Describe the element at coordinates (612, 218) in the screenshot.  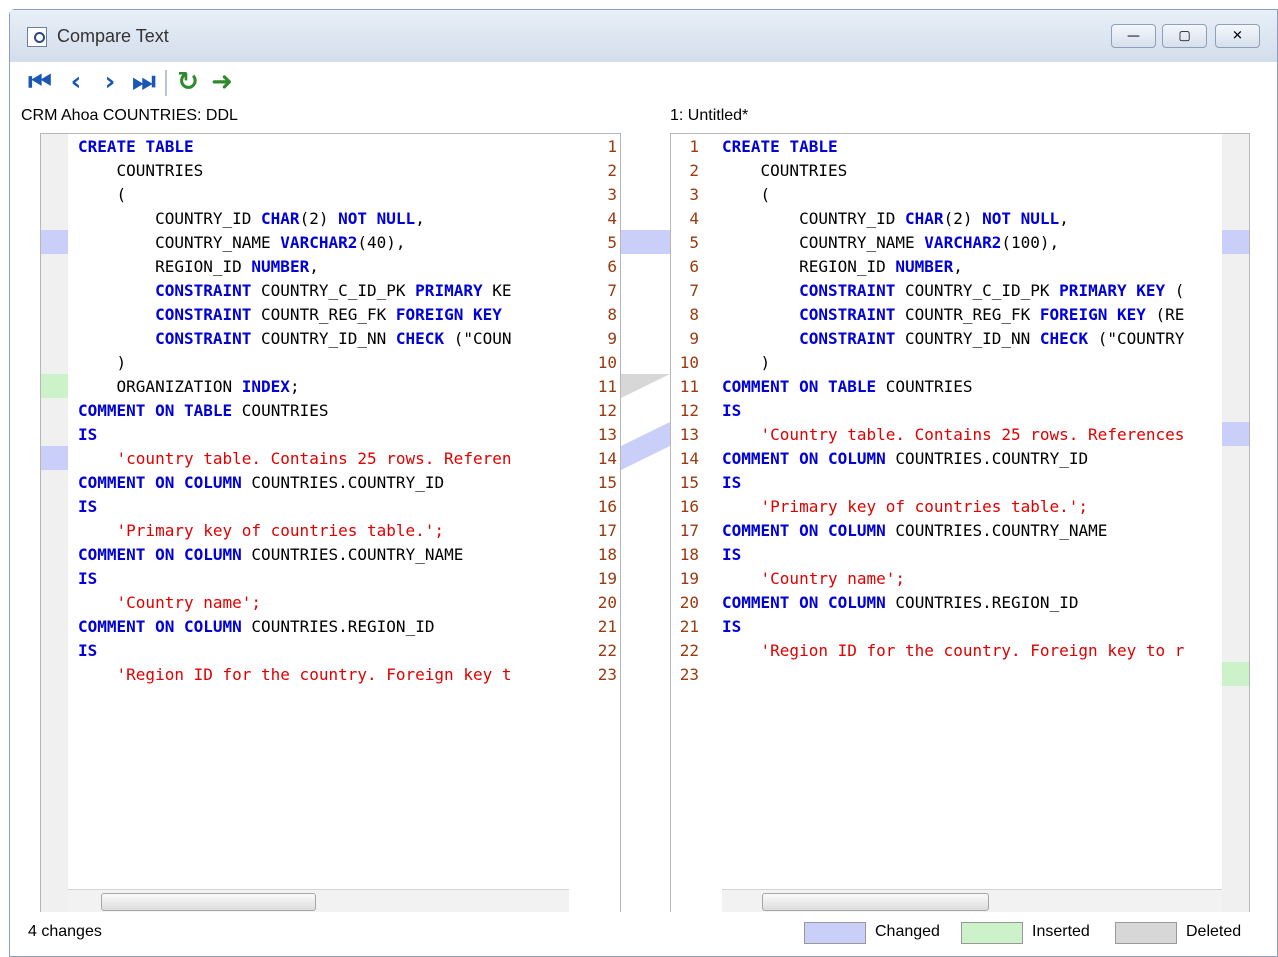
I see `line-number: 4` at that location.